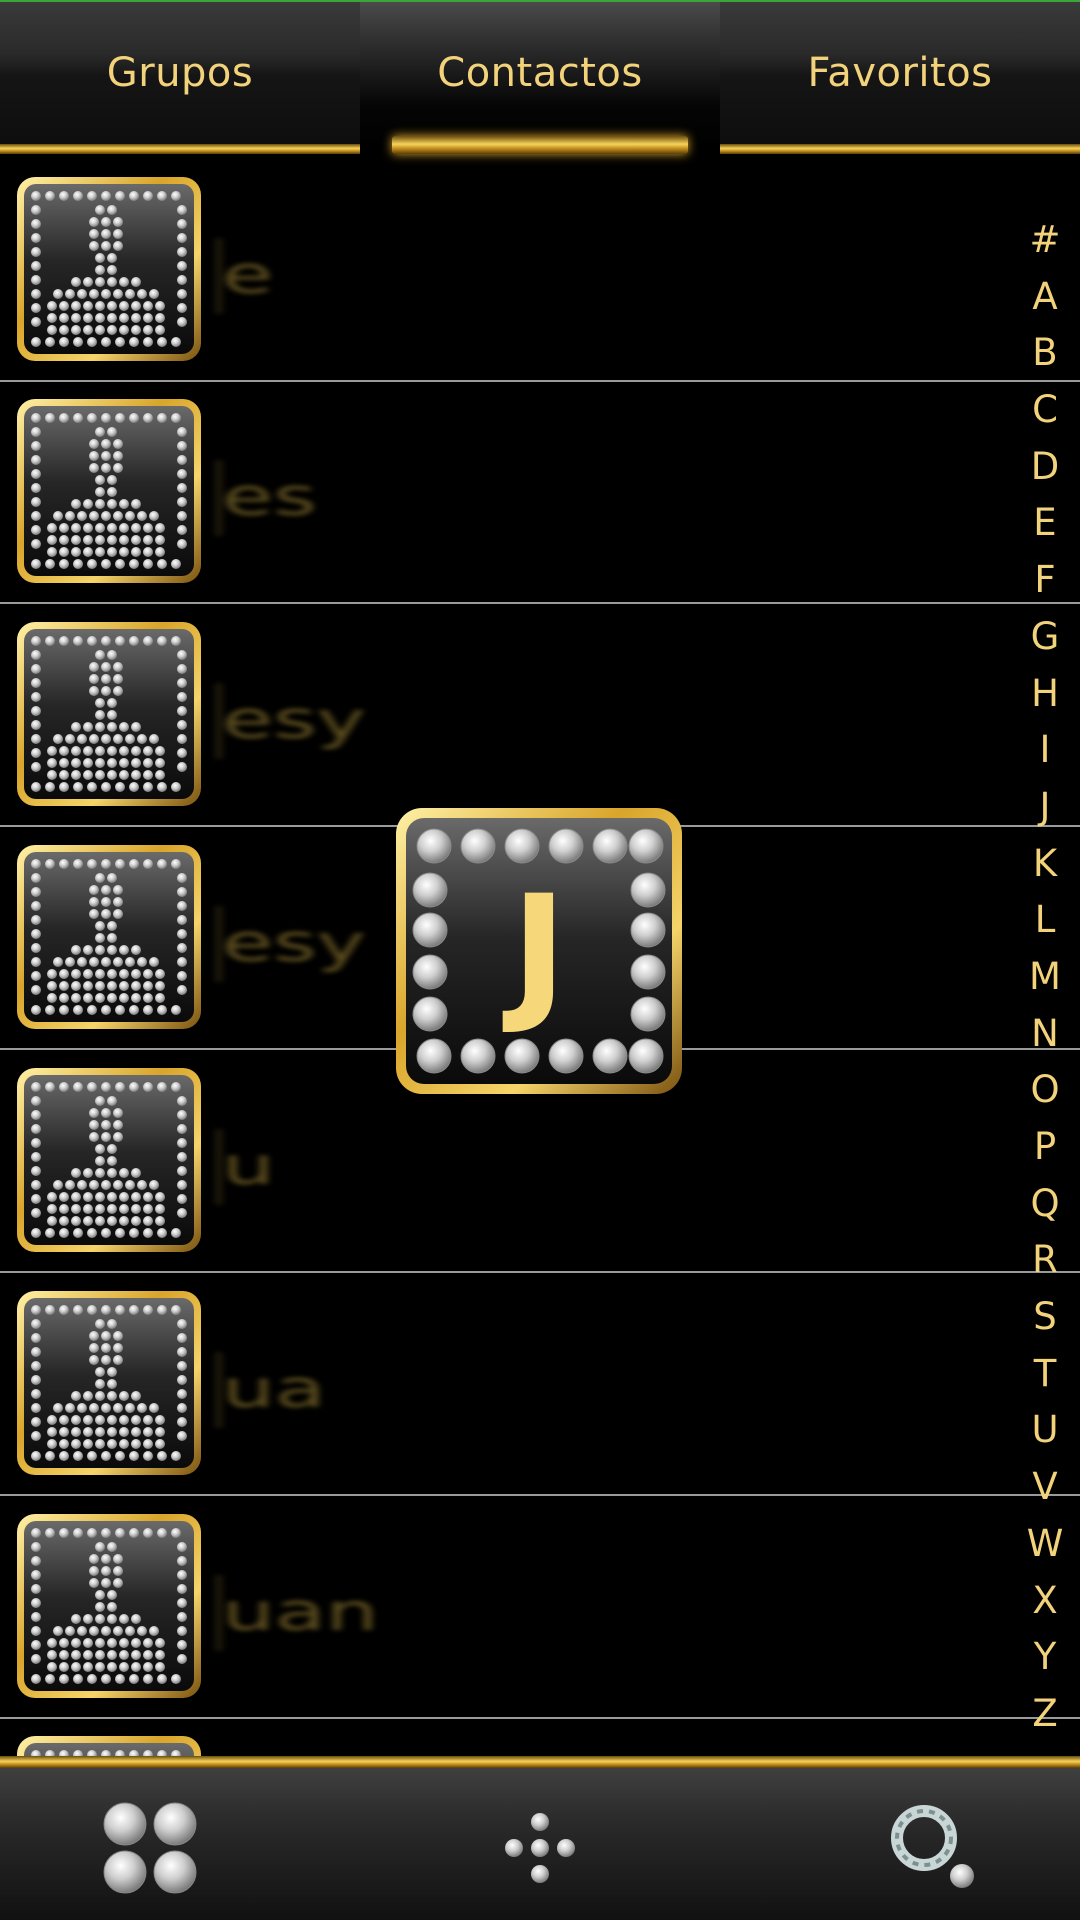  Describe the element at coordinates (1045, 1317) in the screenshot. I see `index-letter: S` at that location.